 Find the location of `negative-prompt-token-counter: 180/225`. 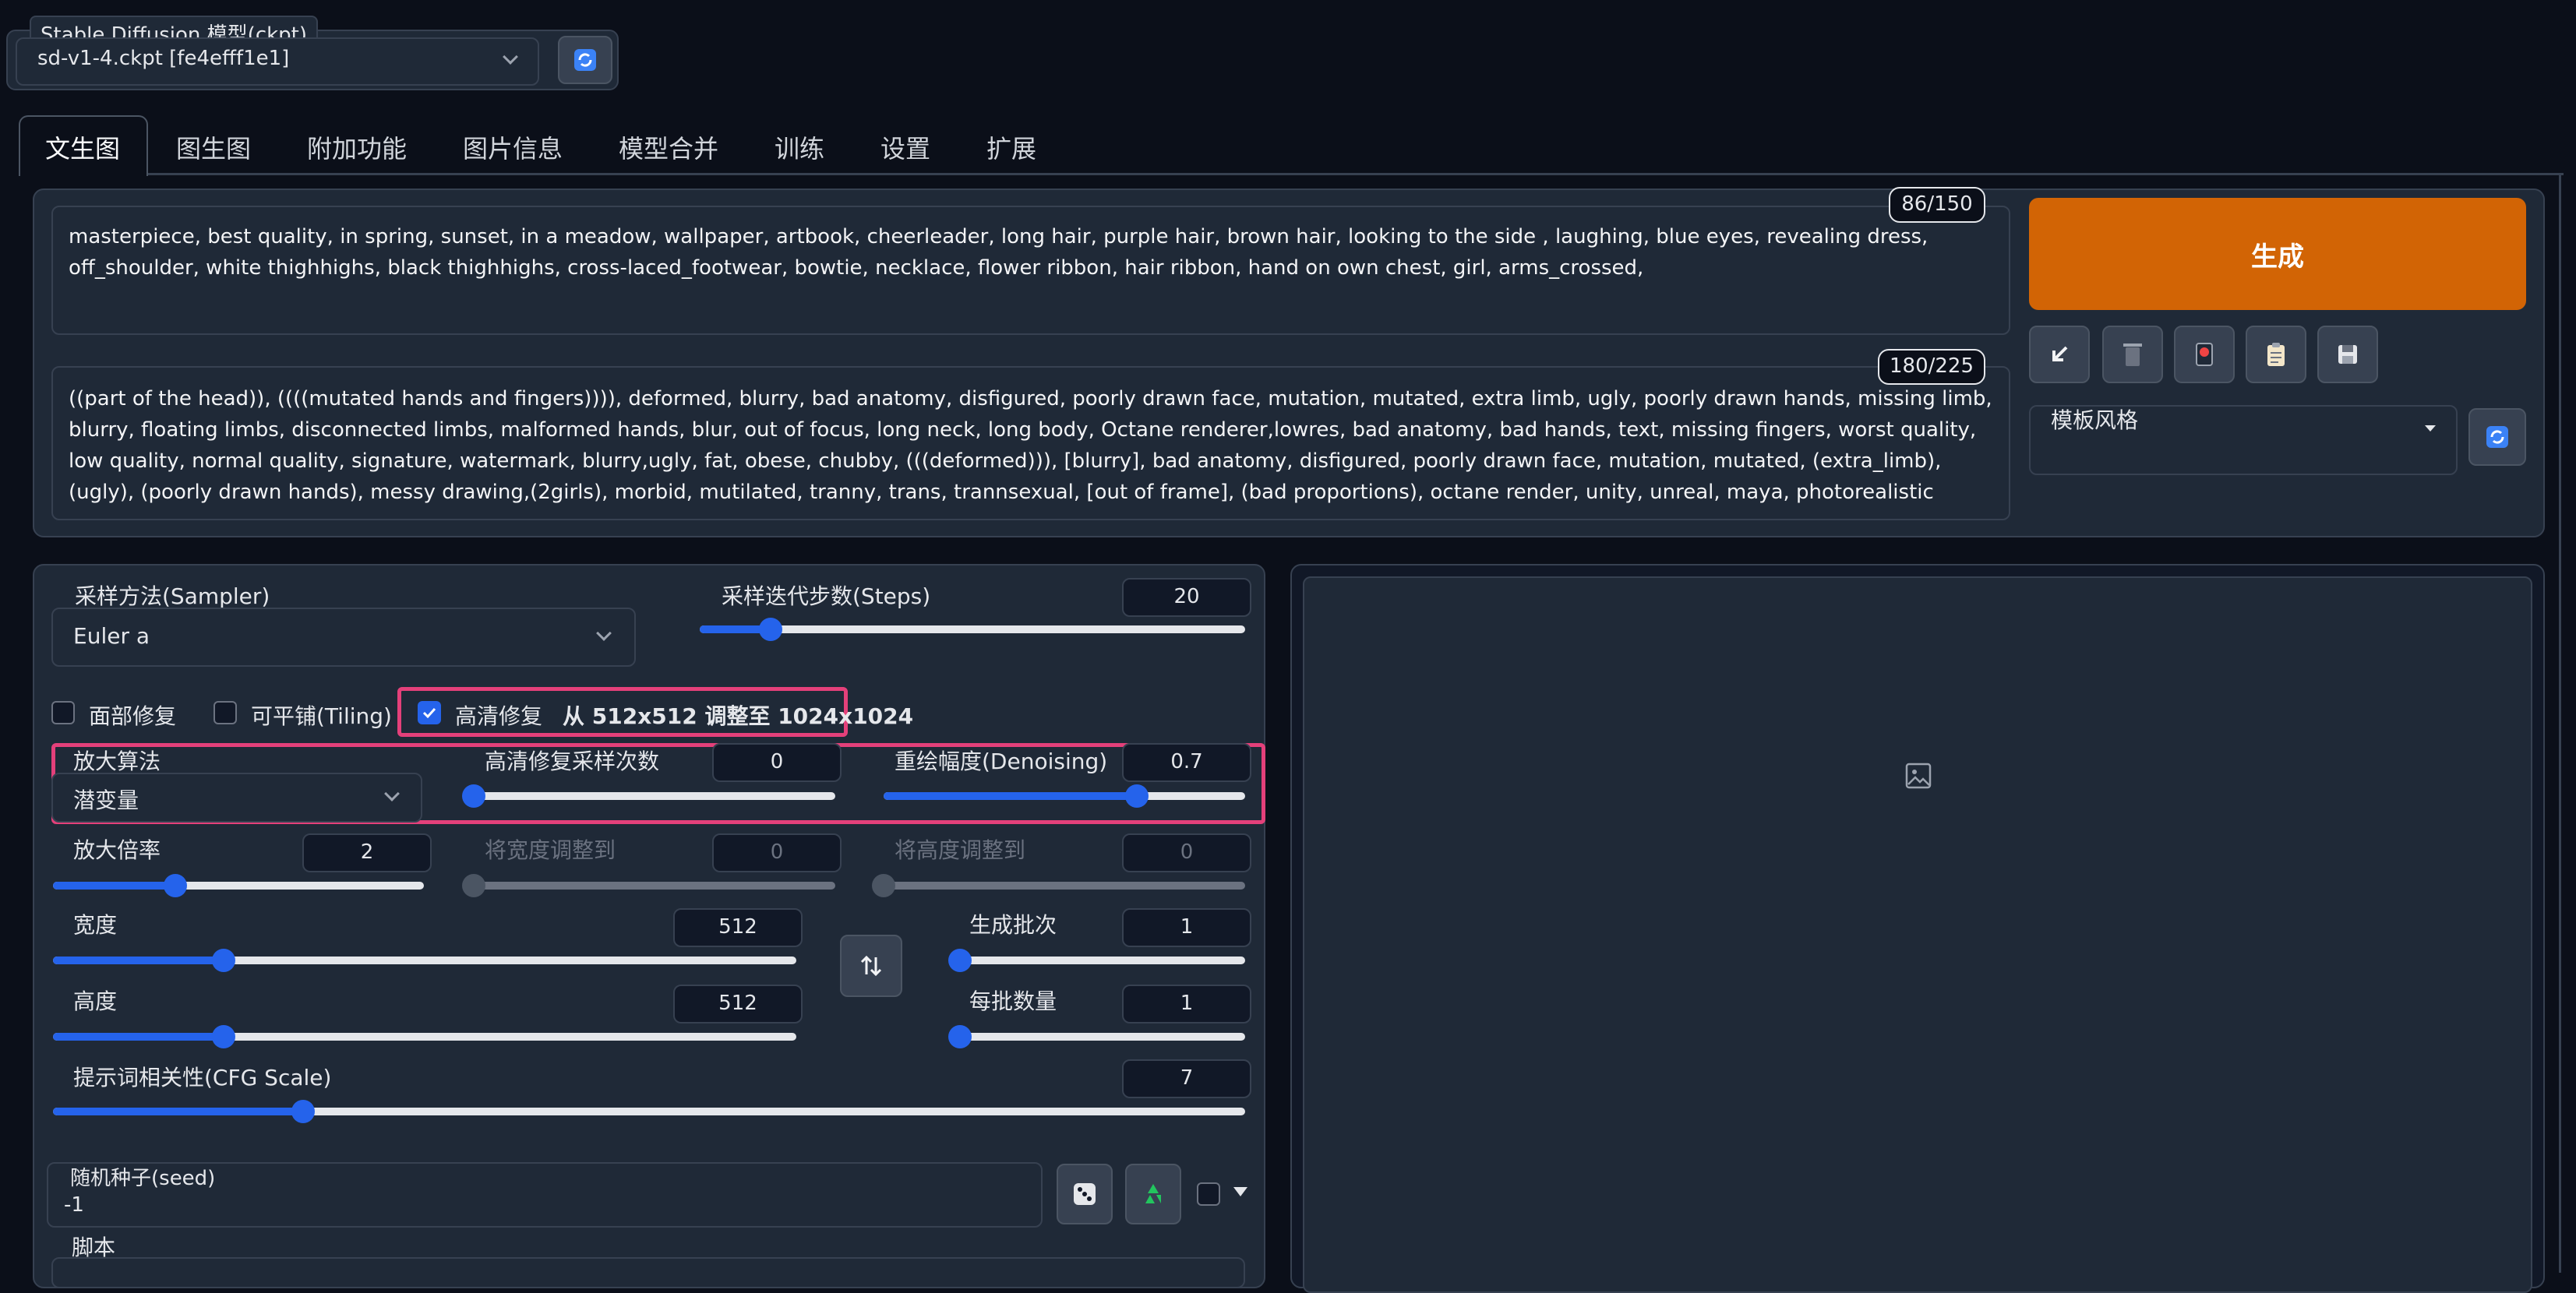

negative-prompt-token-counter: 180/225 is located at coordinates (1931, 367).